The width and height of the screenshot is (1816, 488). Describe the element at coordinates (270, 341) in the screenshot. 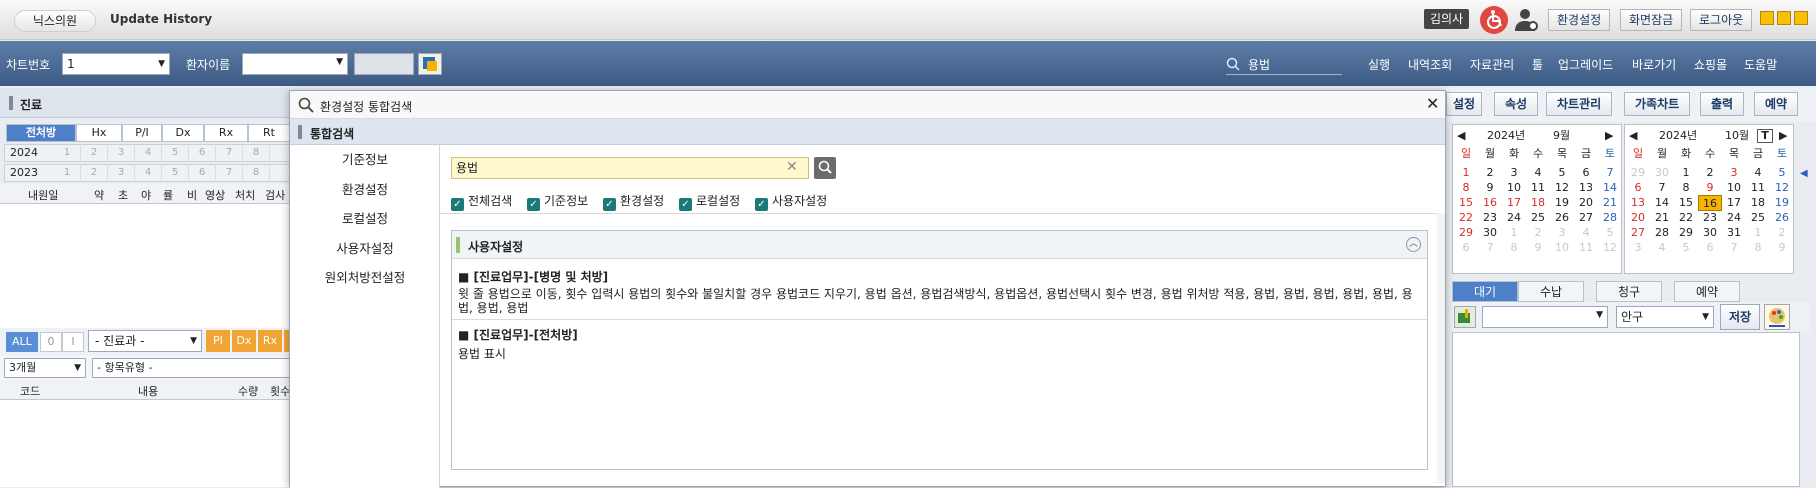

I see `filter-rx-tab: Rx` at that location.